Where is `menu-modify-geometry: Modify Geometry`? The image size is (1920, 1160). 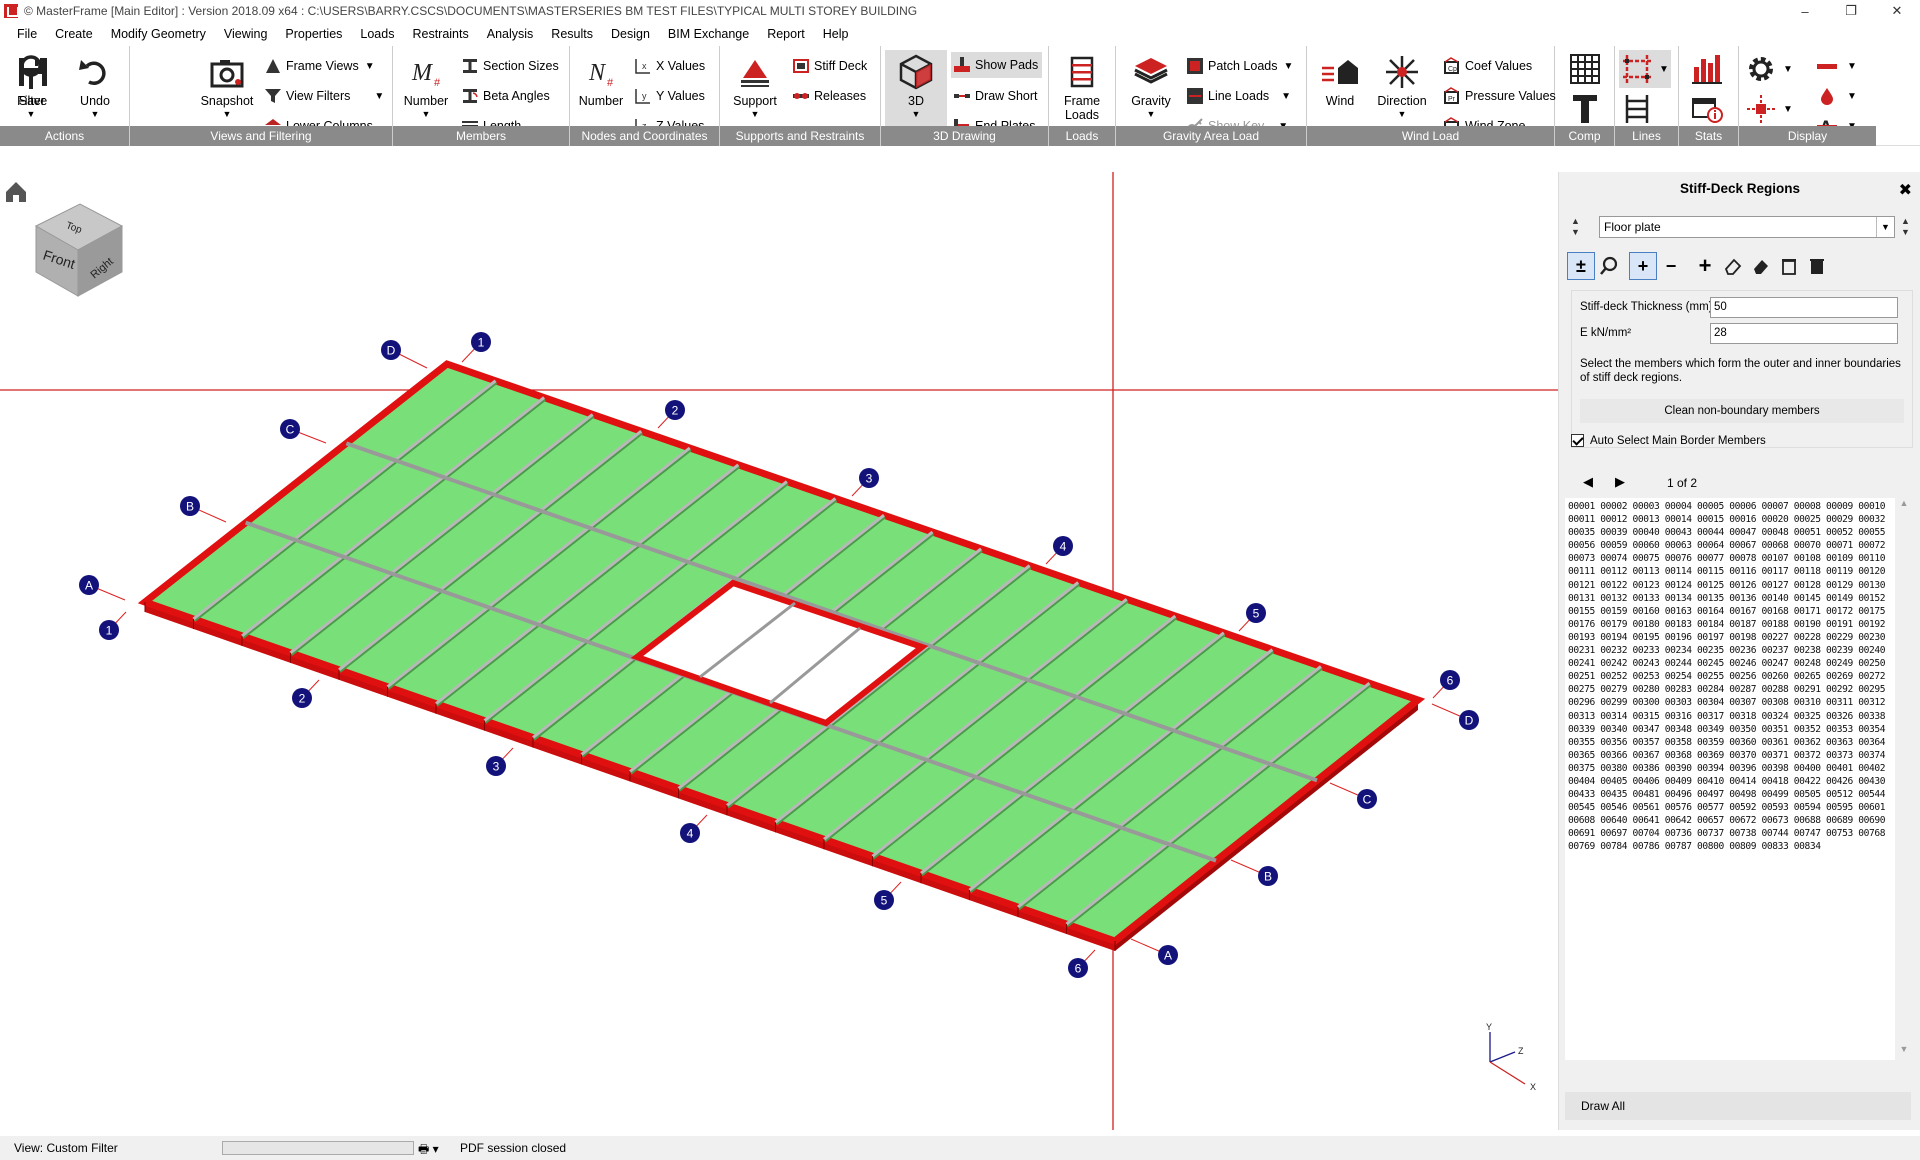 menu-modify-geometry: Modify Geometry is located at coordinates (158, 34).